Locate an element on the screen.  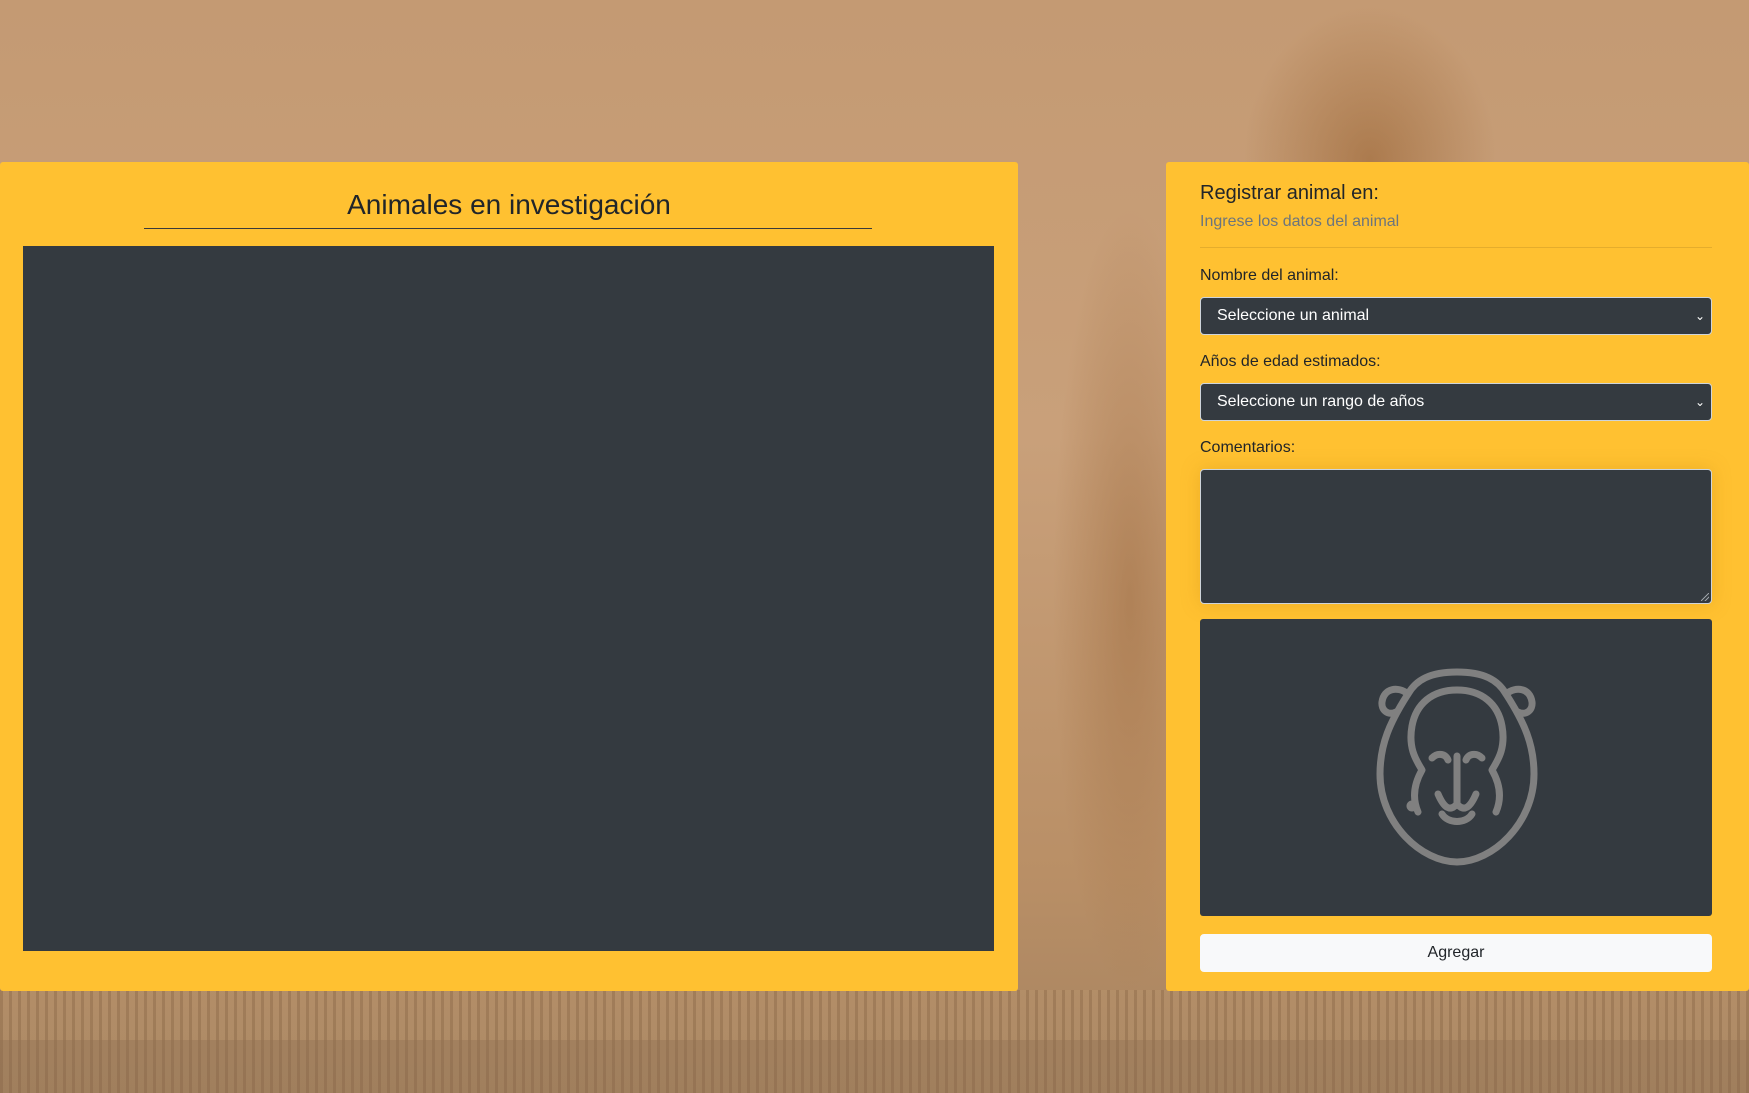
form-subtitle: Ingrese los datos del animal is located at coordinates (1300, 221).